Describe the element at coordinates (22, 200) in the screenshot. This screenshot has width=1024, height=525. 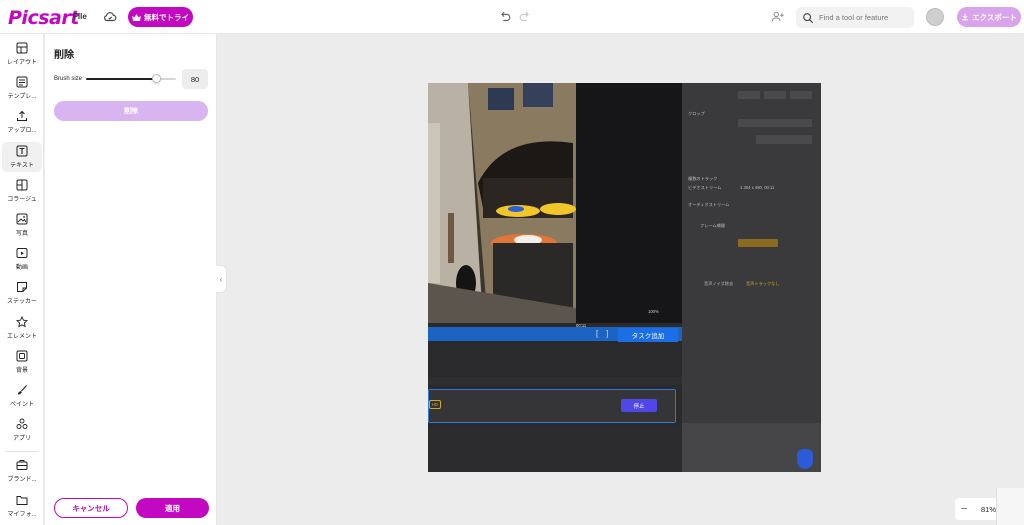
I see `rail-label: コラージュ` at that location.